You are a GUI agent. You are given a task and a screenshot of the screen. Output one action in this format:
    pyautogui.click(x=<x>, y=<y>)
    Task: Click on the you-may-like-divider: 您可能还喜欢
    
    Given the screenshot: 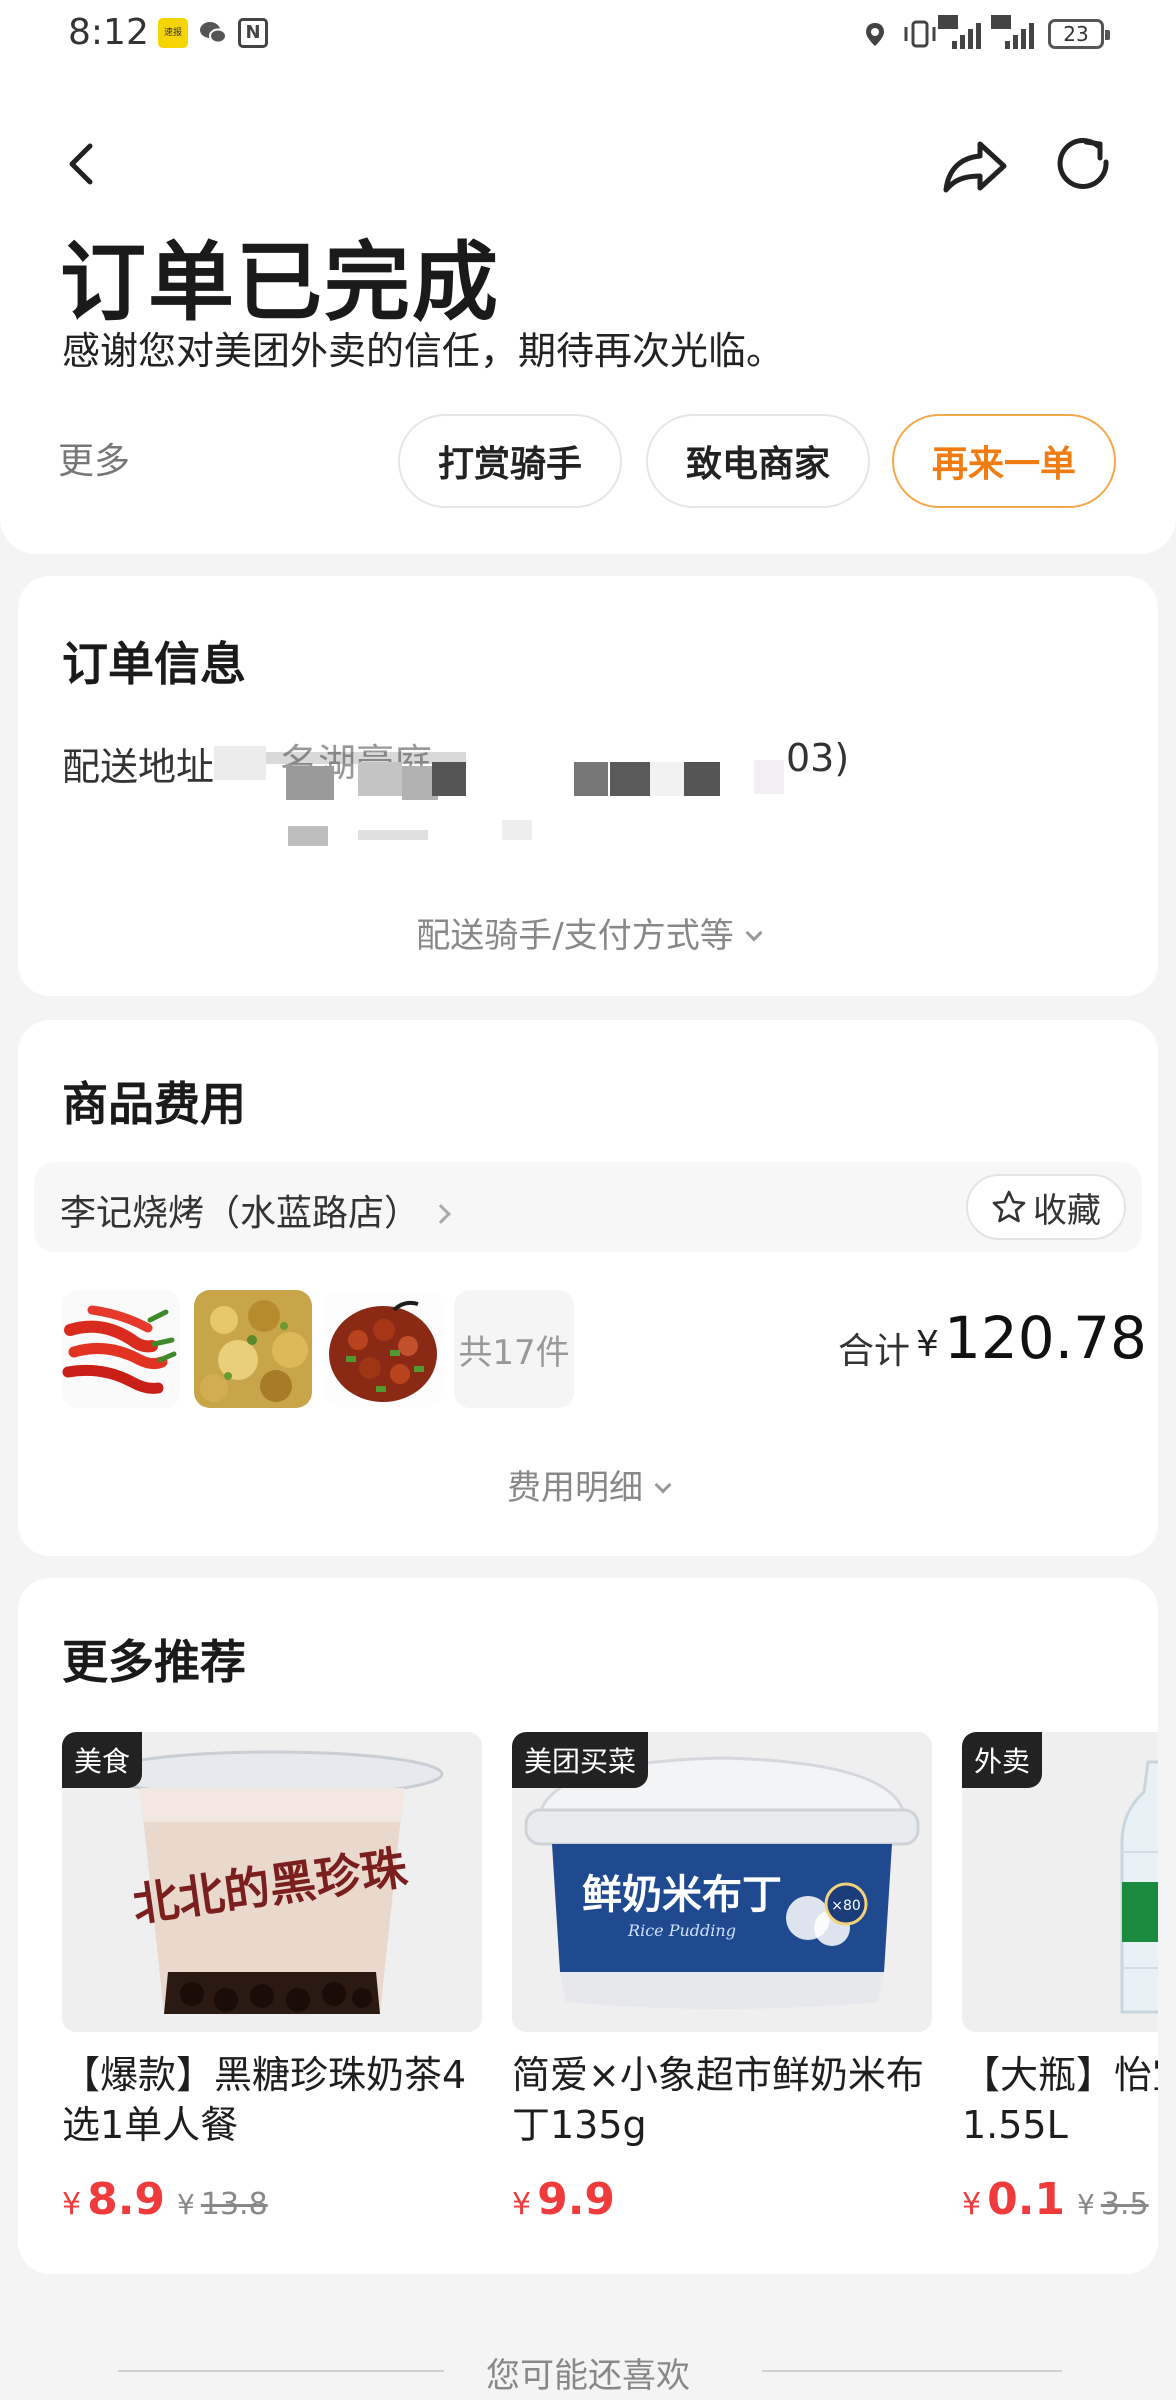 What is the action you would take?
    pyautogui.click(x=588, y=2371)
    